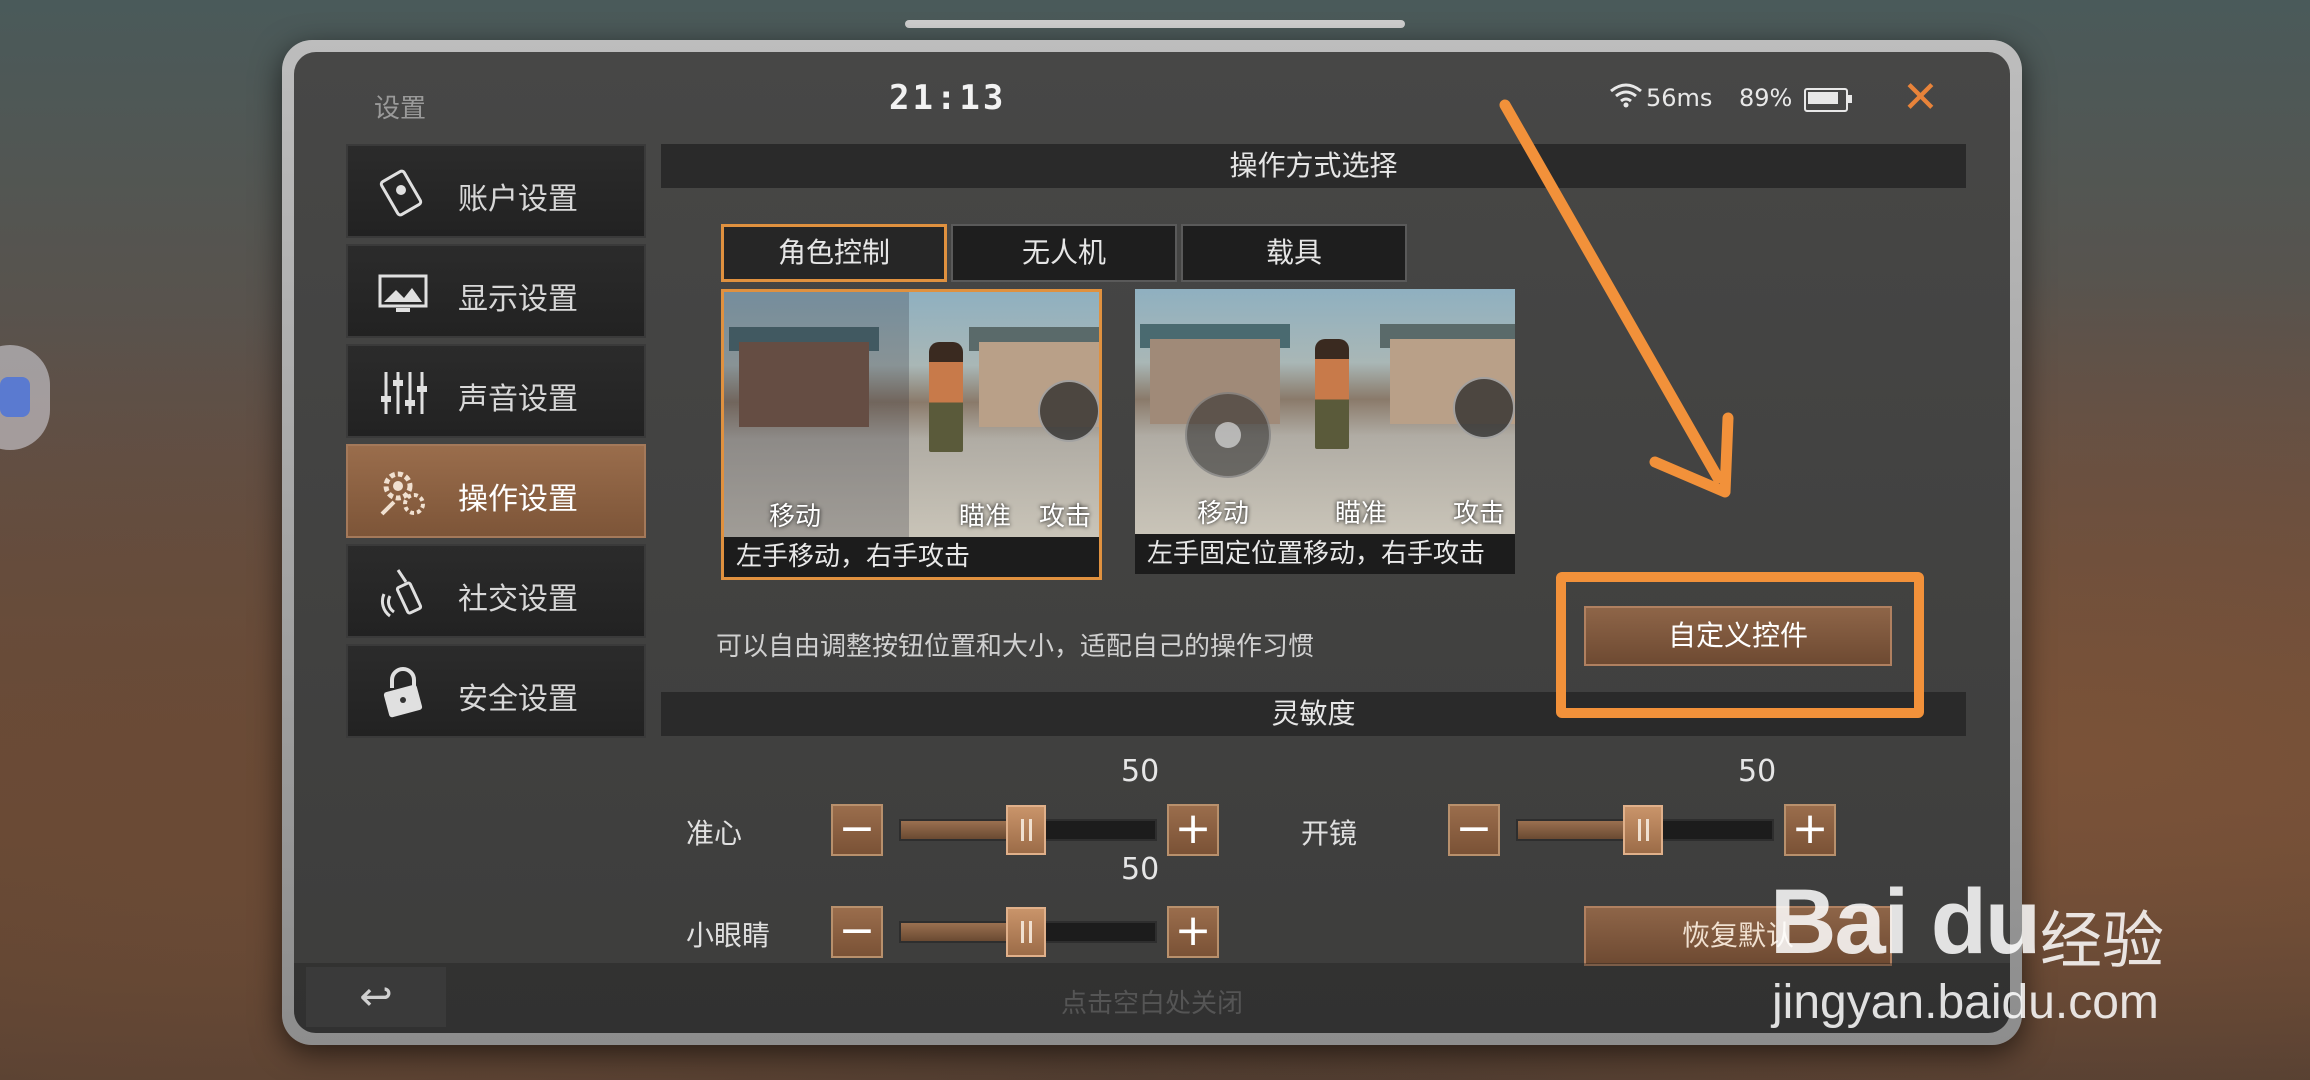 The width and height of the screenshot is (2310, 1080). What do you see at coordinates (400, 109) in the screenshot?
I see `page-title: 设置` at bounding box center [400, 109].